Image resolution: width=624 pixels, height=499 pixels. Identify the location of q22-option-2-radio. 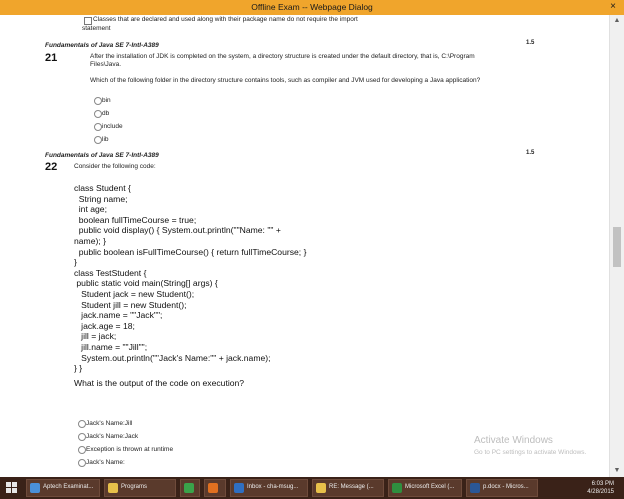
(82, 437).